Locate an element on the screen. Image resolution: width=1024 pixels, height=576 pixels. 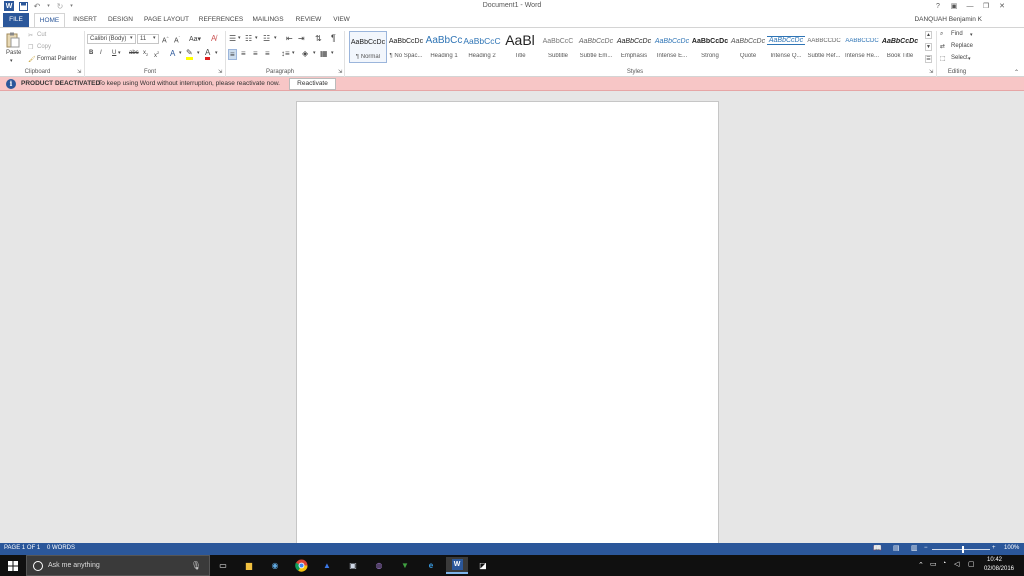
select-icon: ⬚ is located at coordinates (943, 58).